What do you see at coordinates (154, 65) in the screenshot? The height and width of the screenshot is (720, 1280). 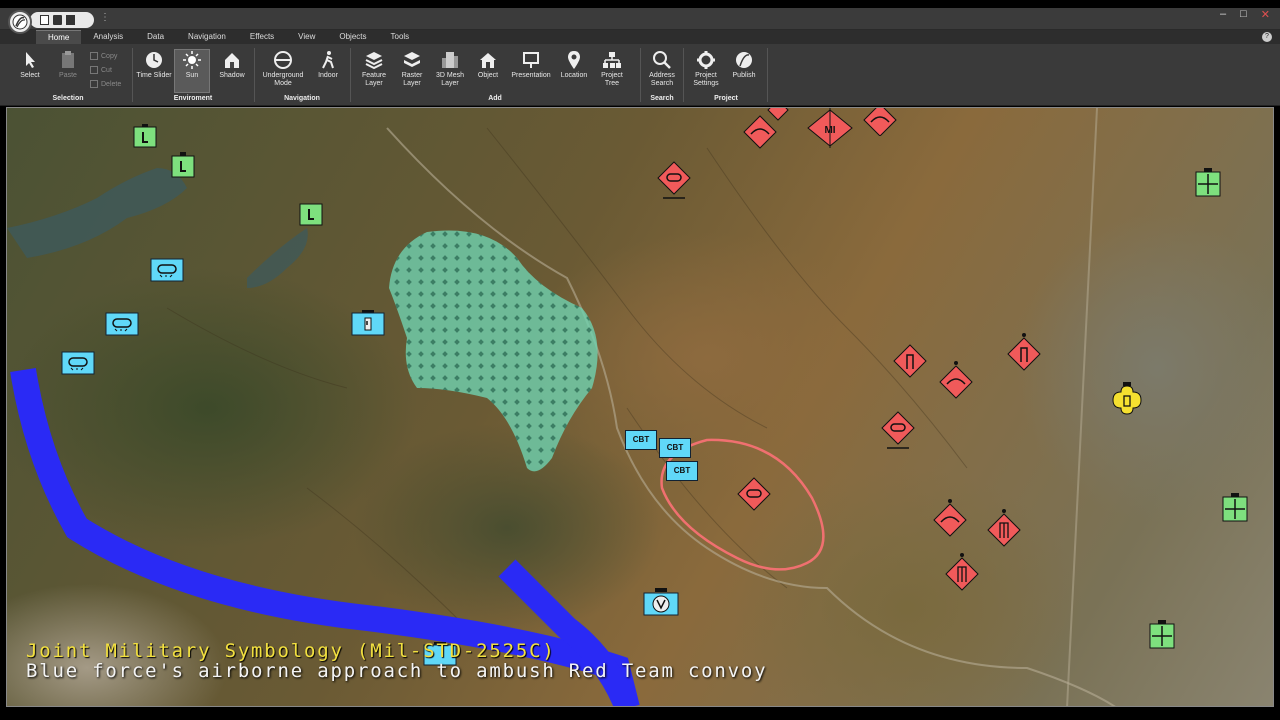 I see `time-slider-button: Time Slider` at bounding box center [154, 65].